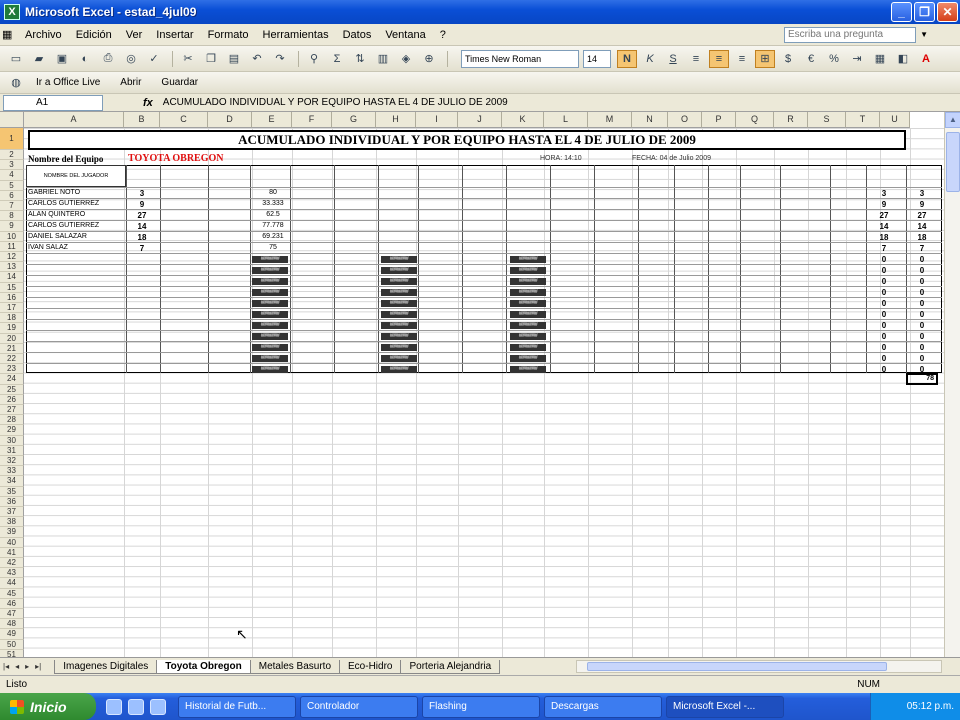  I want to click on office-live-icon: ◍, so click(16, 83).